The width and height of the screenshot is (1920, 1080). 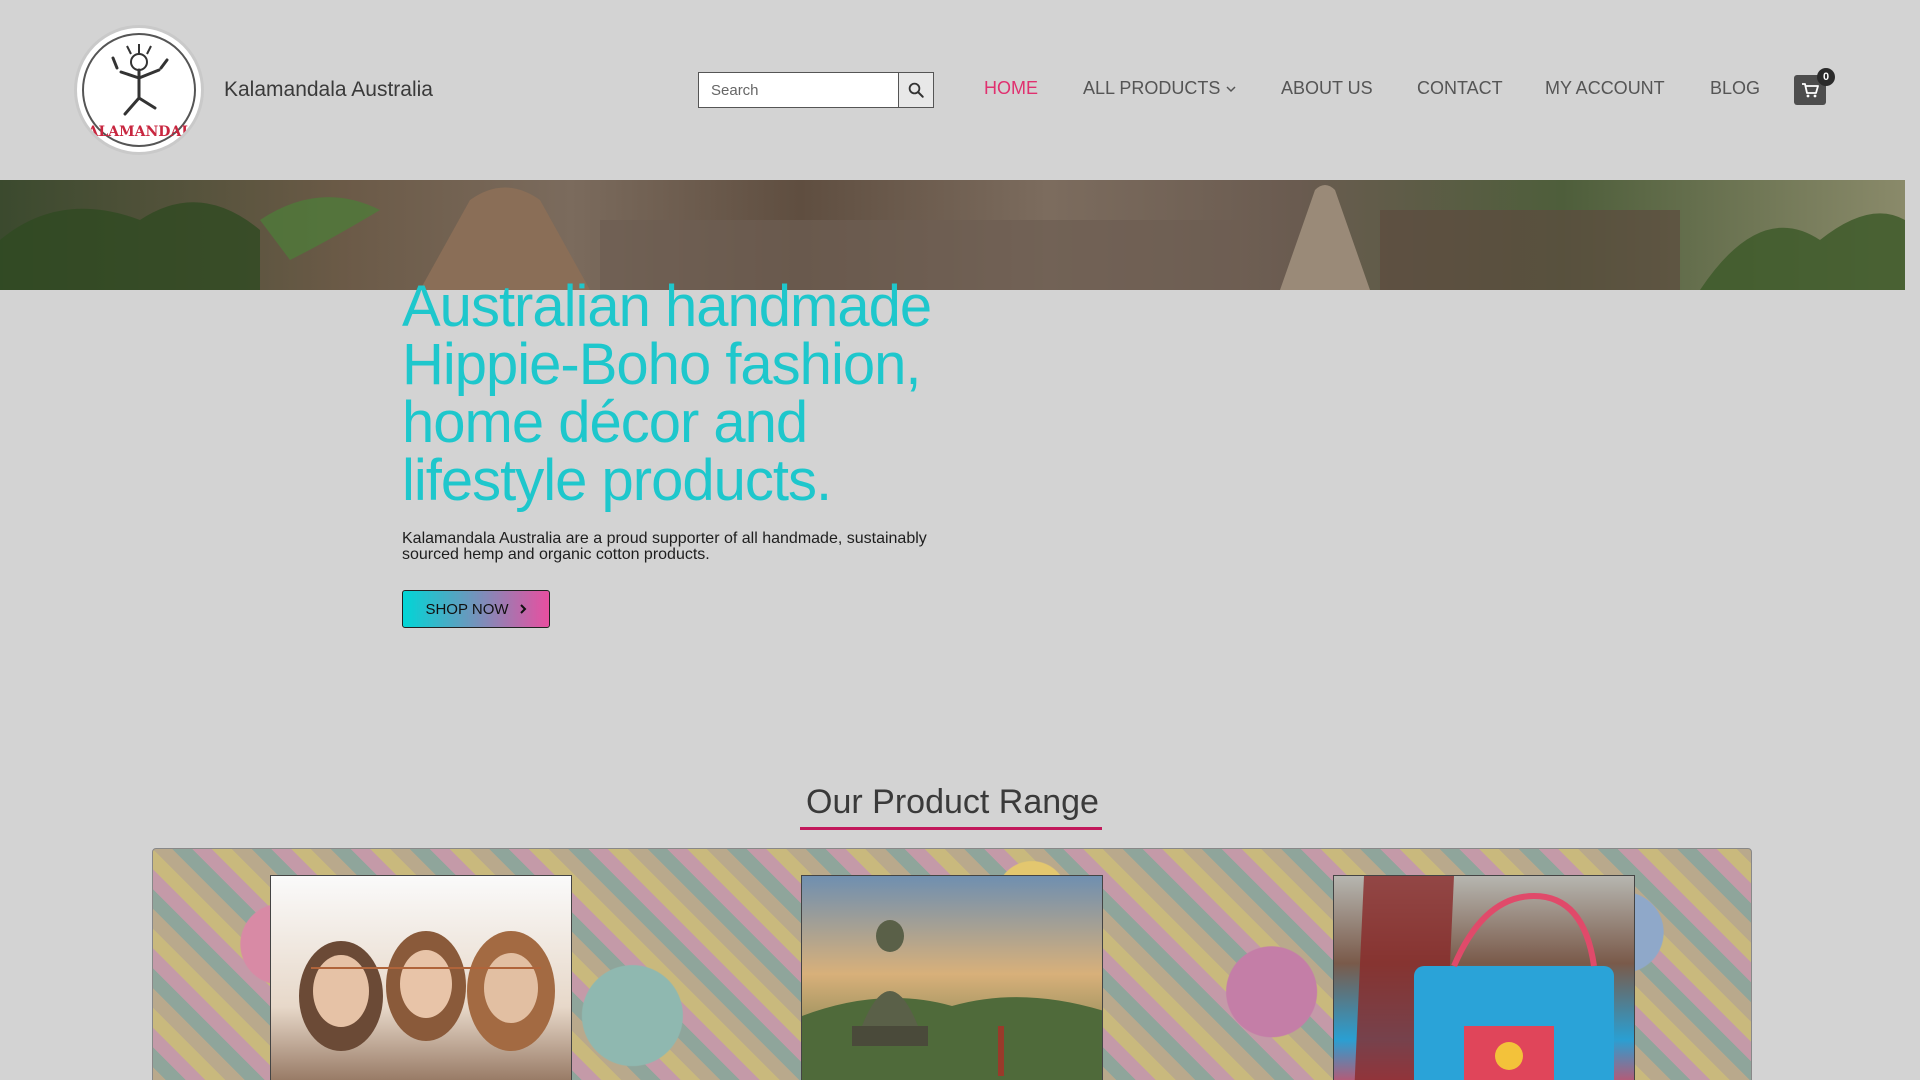 I want to click on search-form, so click(x=816, y=90).